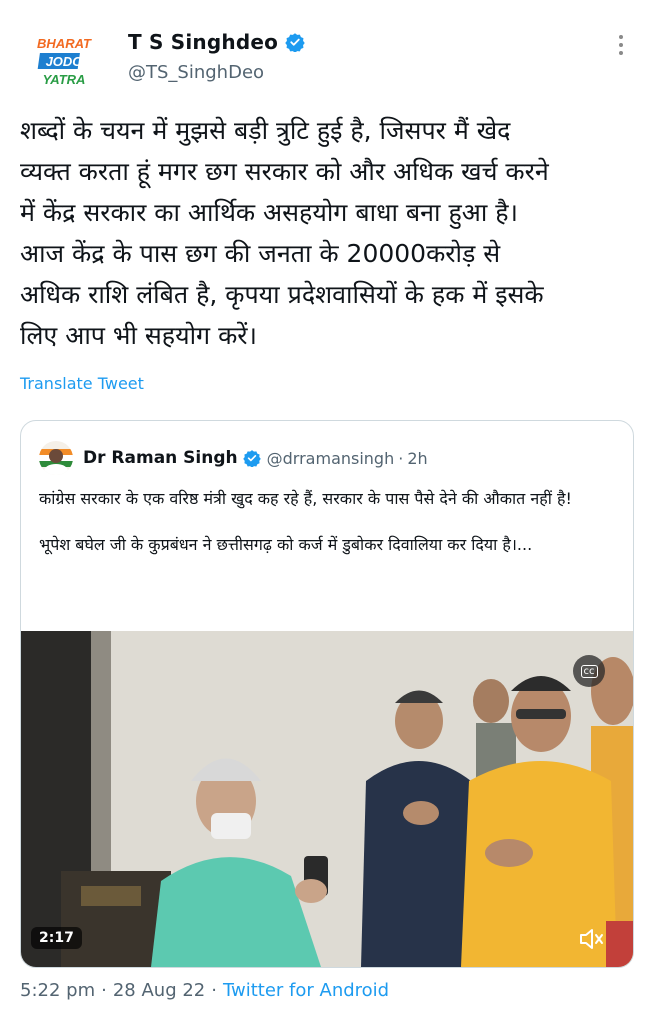  Describe the element at coordinates (203, 42) in the screenshot. I see `author-name: T S Singhdeo` at that location.